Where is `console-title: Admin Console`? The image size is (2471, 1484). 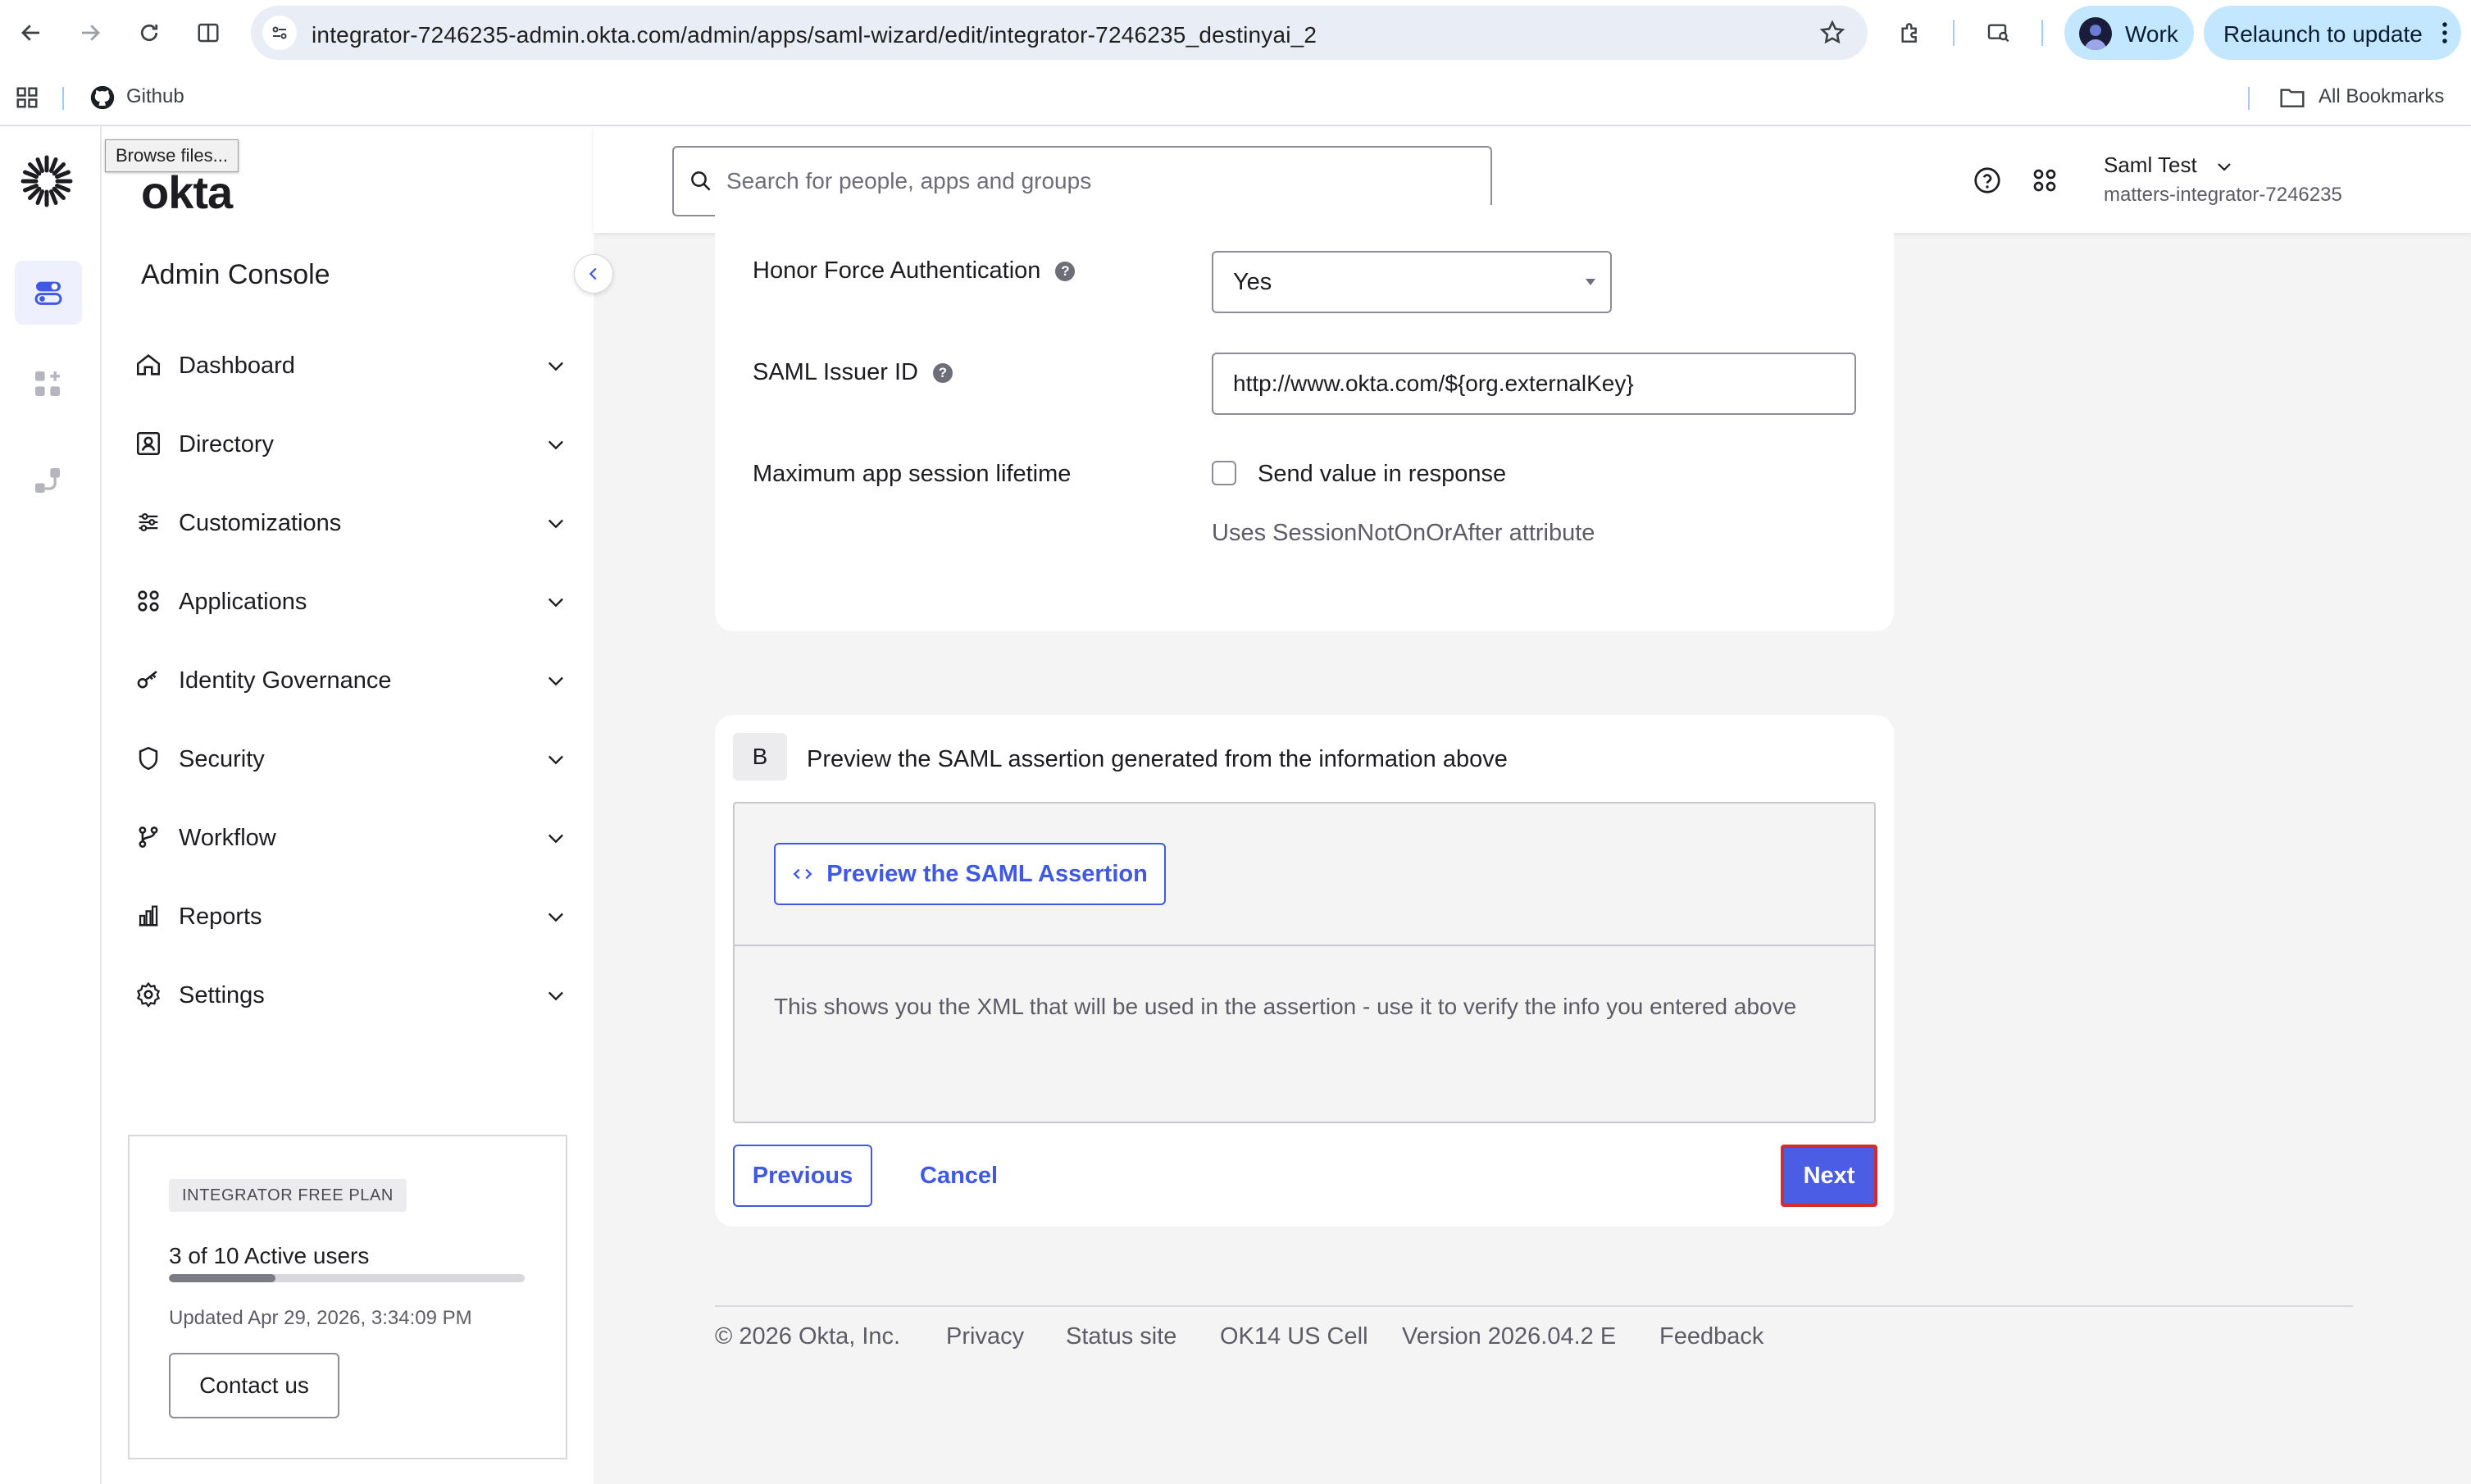 console-title: Admin Console is located at coordinates (235, 274).